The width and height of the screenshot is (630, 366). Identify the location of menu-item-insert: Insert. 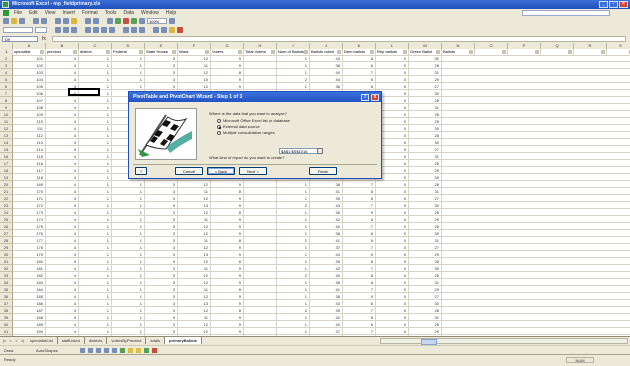
(68, 13).